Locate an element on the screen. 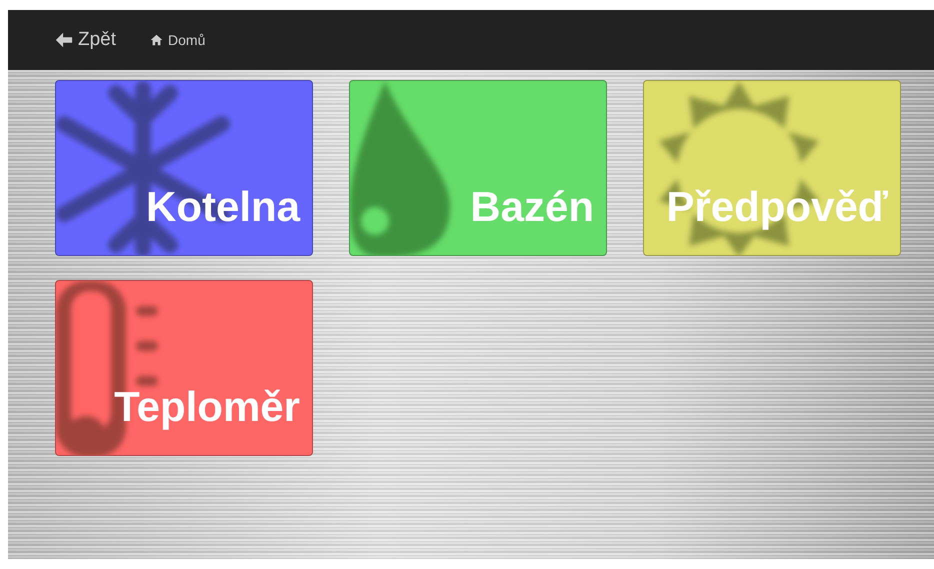 The width and height of the screenshot is (934, 569). back-link: Zpět is located at coordinates (85, 40).